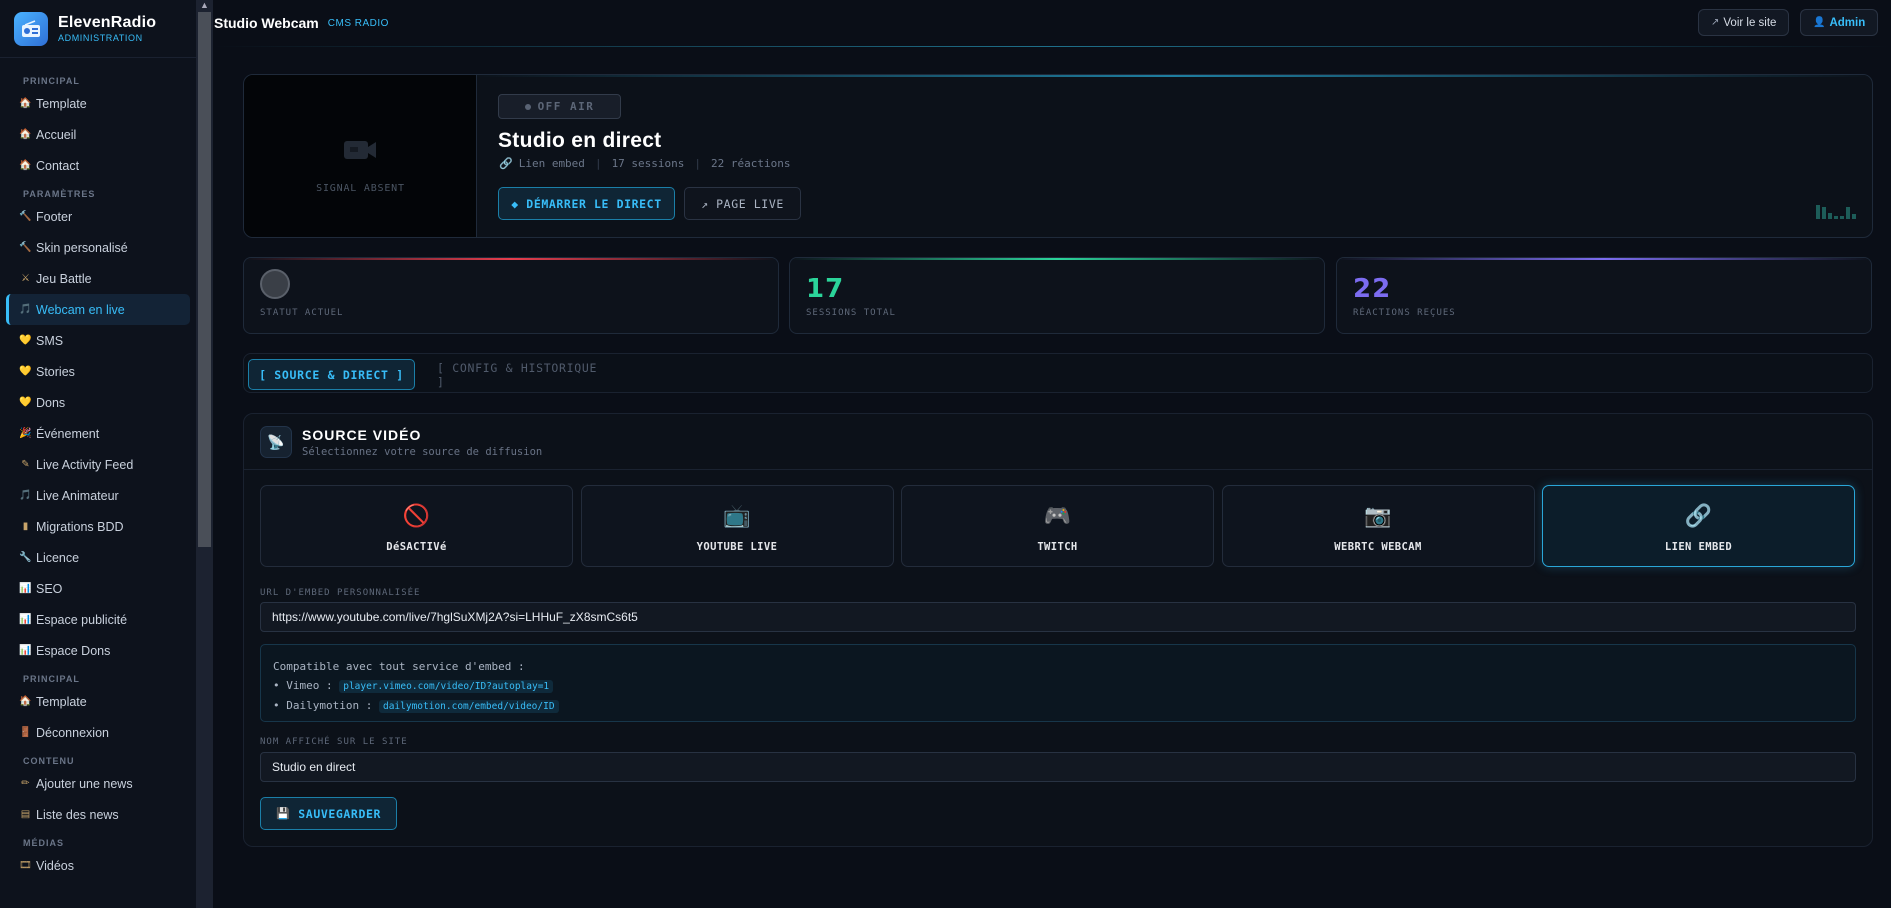 Image resolution: width=1891 pixels, height=908 pixels. What do you see at coordinates (416, 526) in the screenshot?
I see `source-option: 🚫 DéSACTIVé` at bounding box center [416, 526].